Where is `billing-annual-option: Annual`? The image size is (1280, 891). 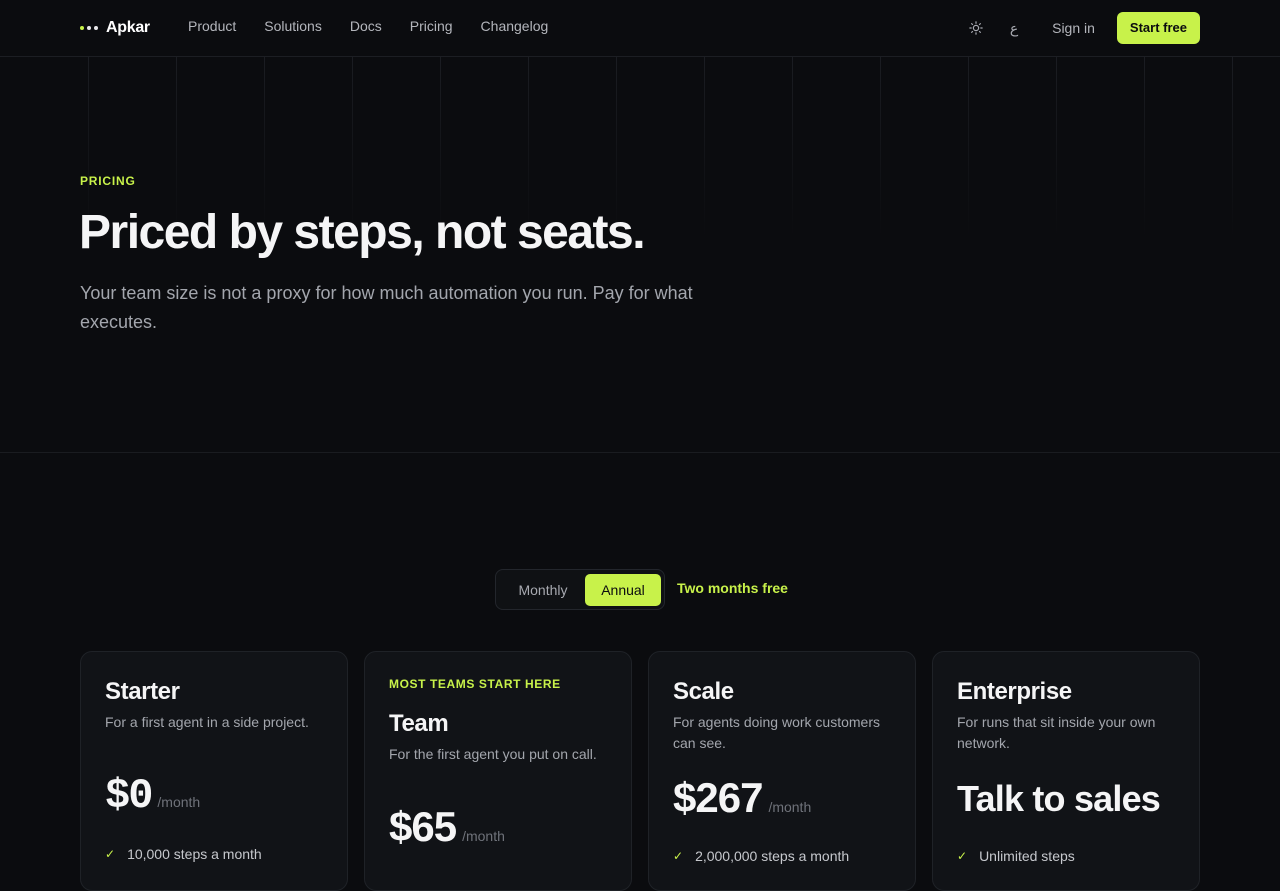 billing-annual-option: Annual is located at coordinates (623, 590).